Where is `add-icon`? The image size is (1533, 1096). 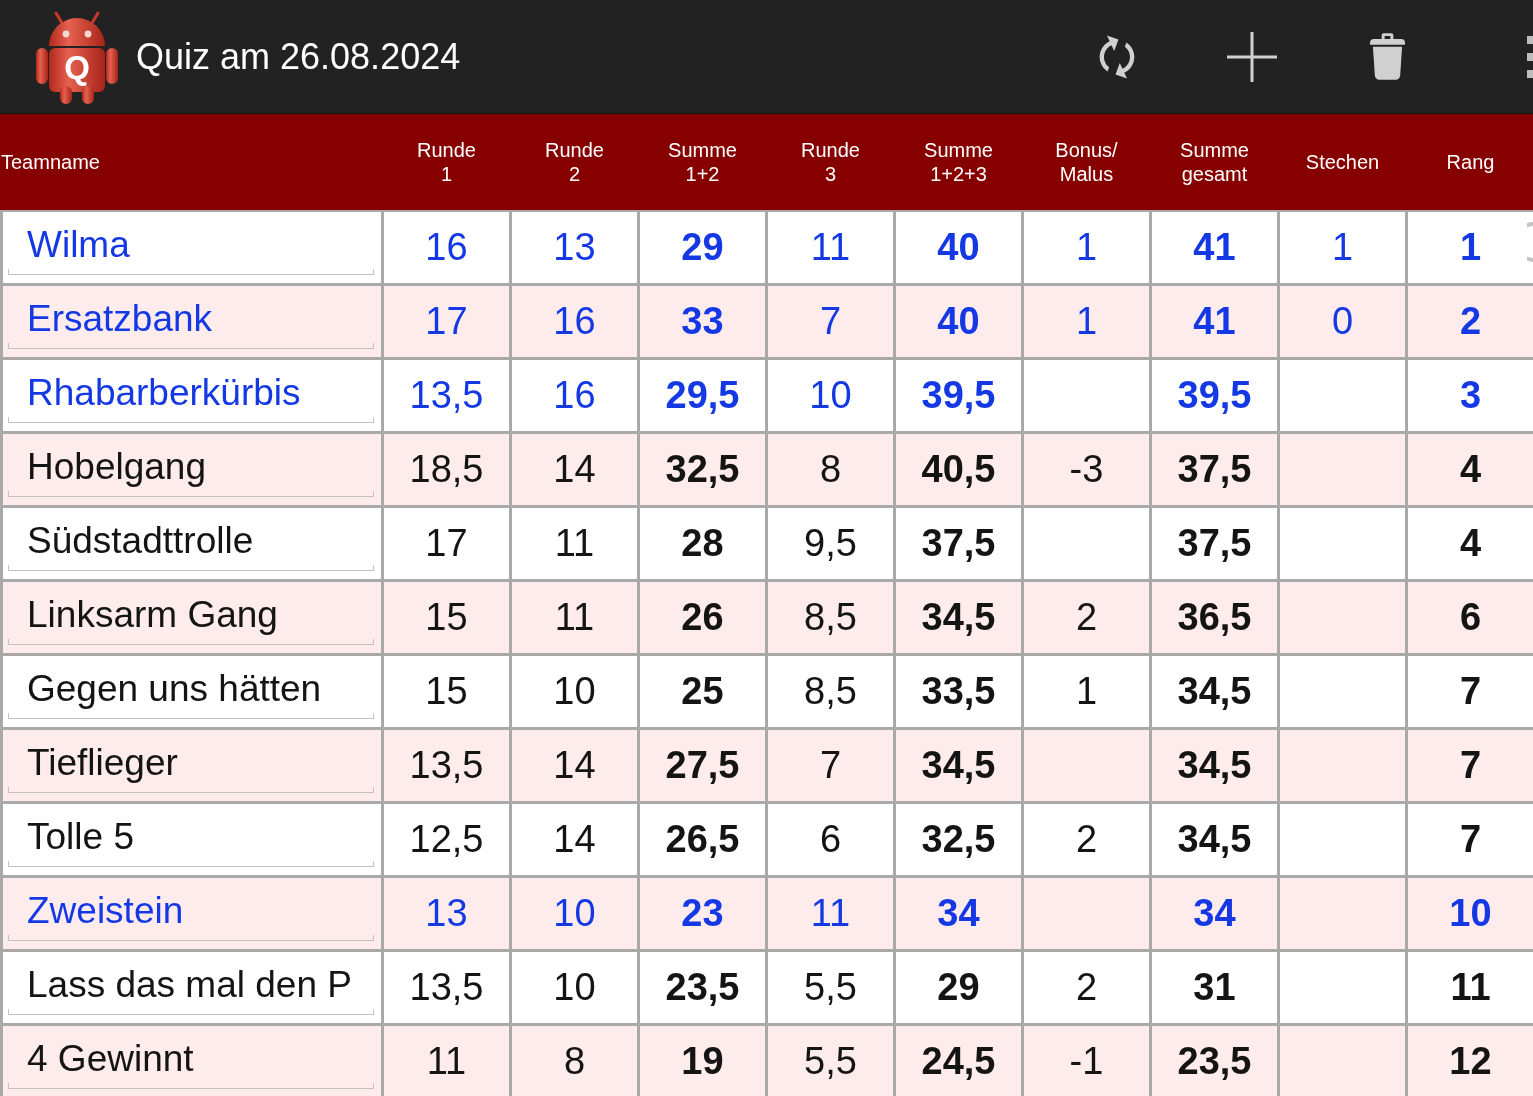
add-icon is located at coordinates (1252, 56).